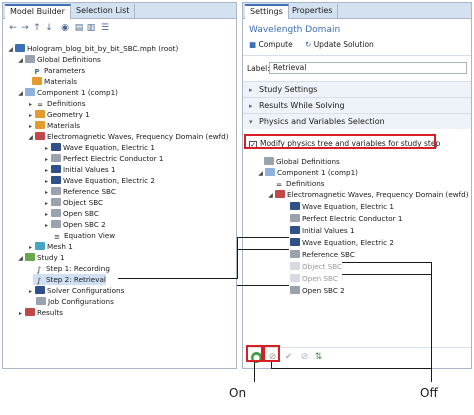  I want to click on tree-item-equation-view: ≡ Equation View, so click(83, 235).